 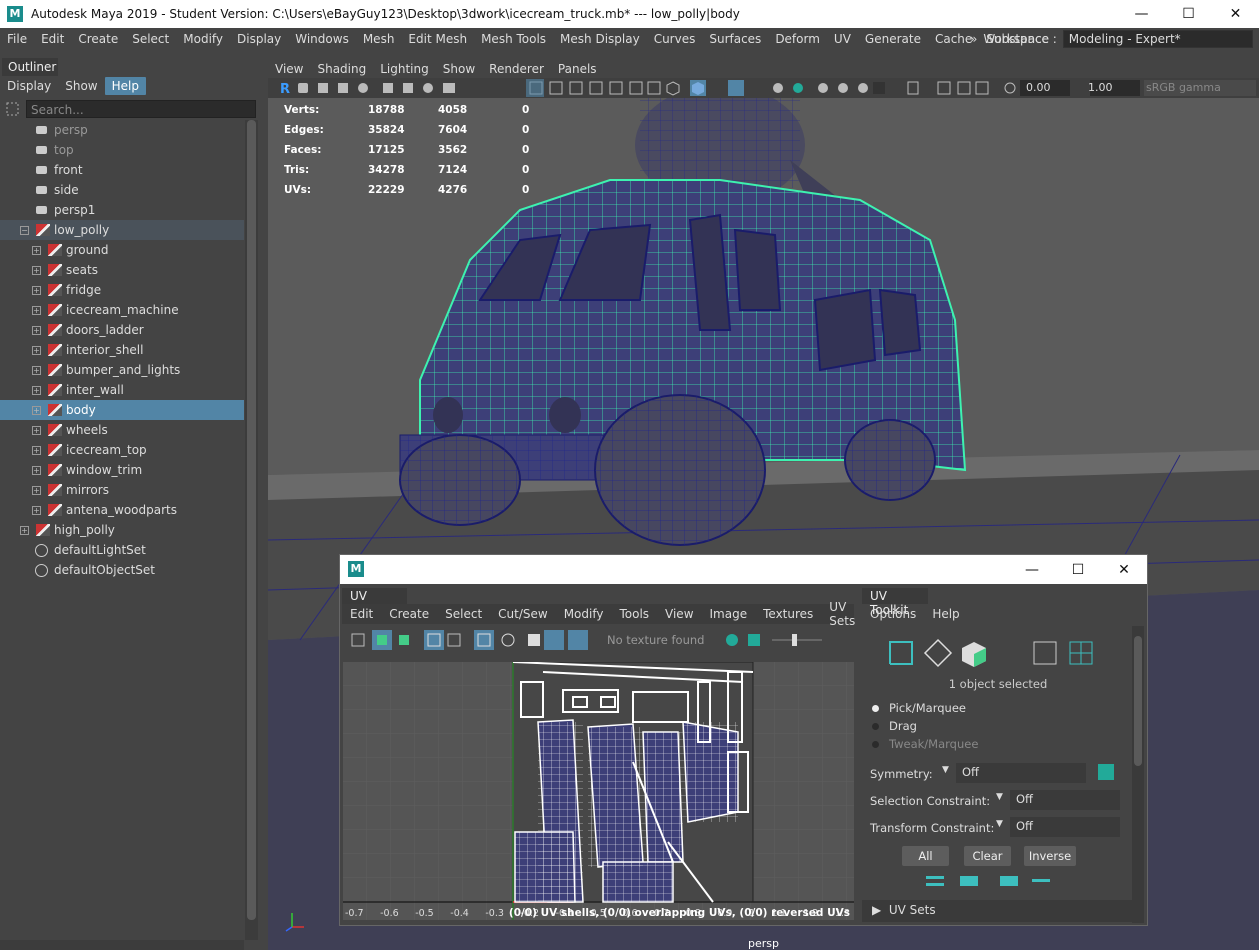 What do you see at coordinates (842, 39) in the screenshot?
I see `menu-uv: UV` at bounding box center [842, 39].